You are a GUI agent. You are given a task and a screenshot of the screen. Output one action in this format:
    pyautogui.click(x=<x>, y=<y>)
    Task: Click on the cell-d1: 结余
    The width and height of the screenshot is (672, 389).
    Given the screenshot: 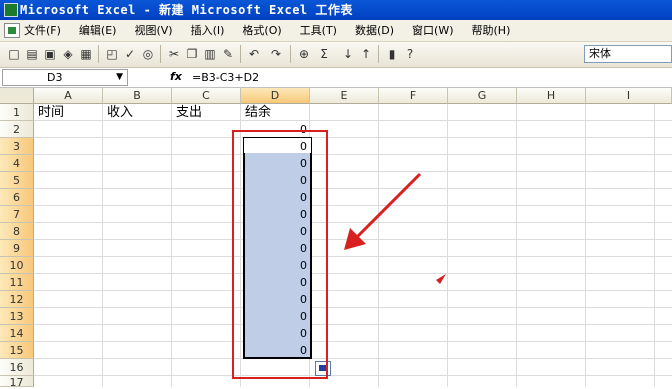 What is the action you would take?
    pyautogui.click(x=258, y=112)
    